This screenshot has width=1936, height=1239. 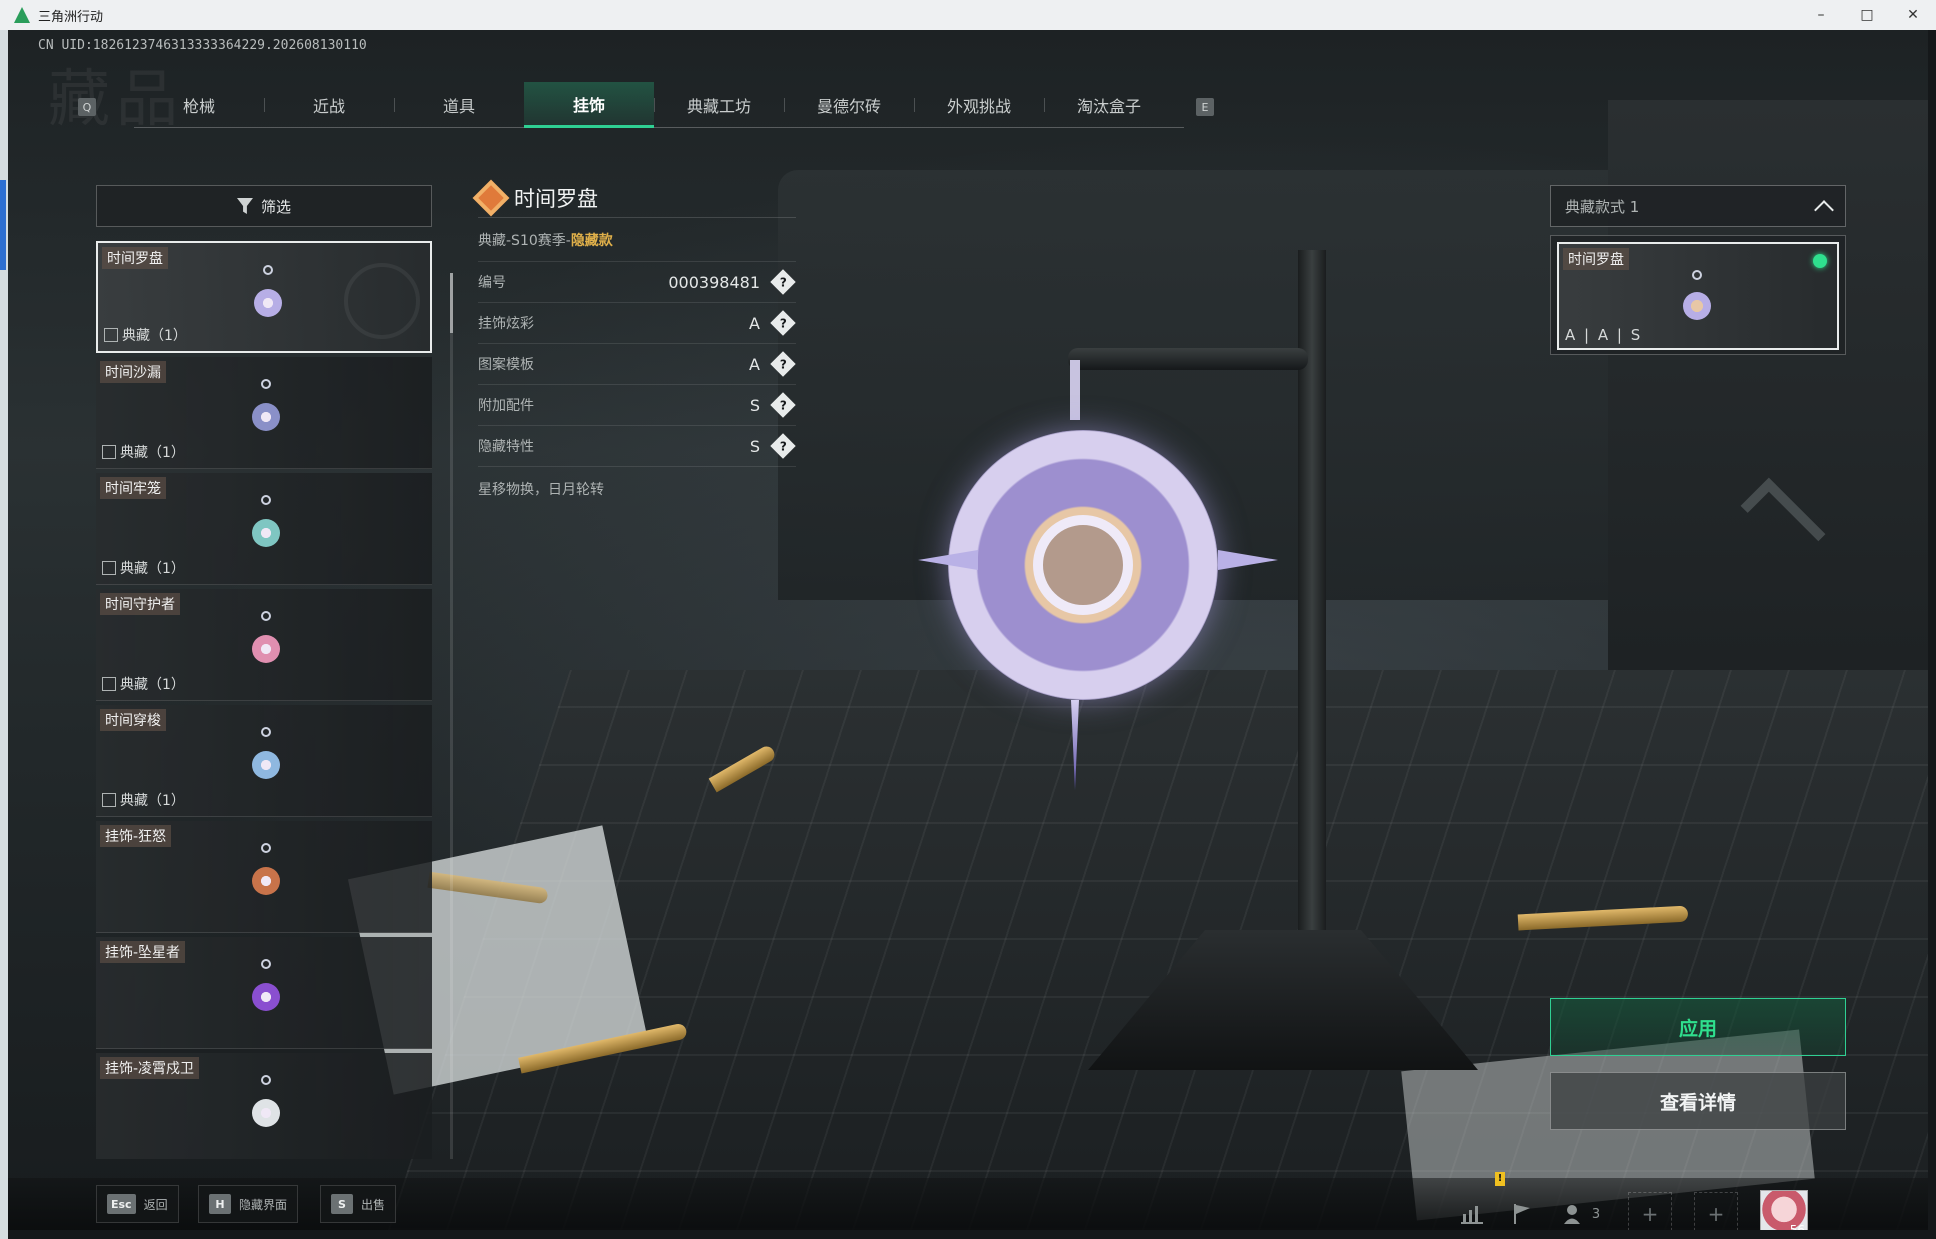 What do you see at coordinates (1784, 1210) in the screenshot?
I see `player-avatar: 56` at bounding box center [1784, 1210].